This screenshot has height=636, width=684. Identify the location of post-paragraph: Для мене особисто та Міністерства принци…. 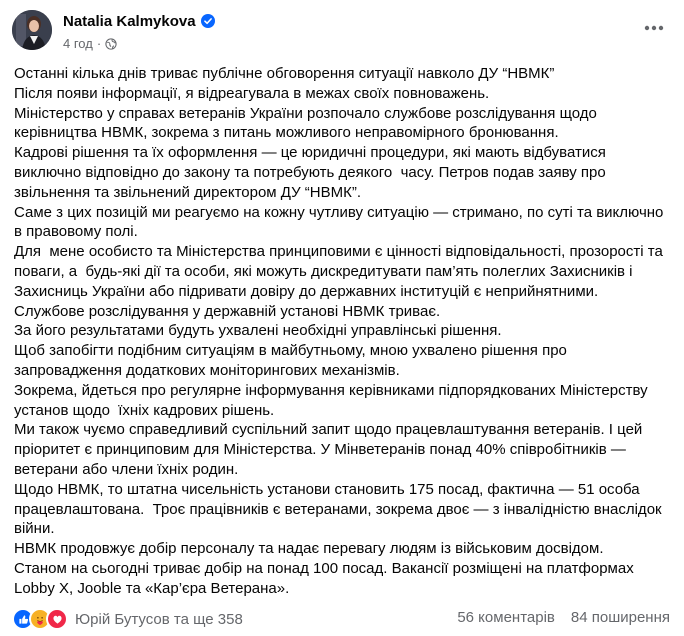
(340, 271).